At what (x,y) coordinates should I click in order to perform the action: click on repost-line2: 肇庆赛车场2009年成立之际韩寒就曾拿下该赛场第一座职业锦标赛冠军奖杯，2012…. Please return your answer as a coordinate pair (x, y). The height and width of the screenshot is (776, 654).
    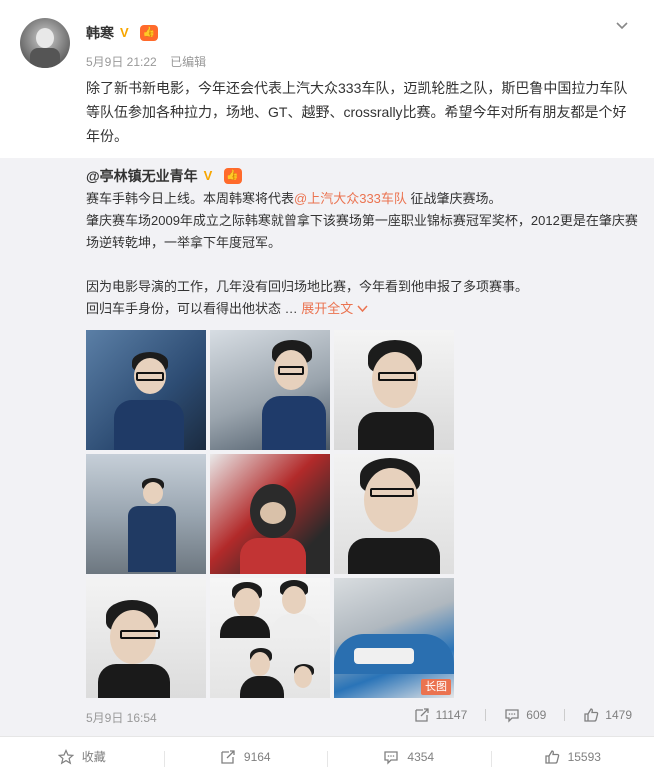
    Looking at the image, I should click on (362, 232).